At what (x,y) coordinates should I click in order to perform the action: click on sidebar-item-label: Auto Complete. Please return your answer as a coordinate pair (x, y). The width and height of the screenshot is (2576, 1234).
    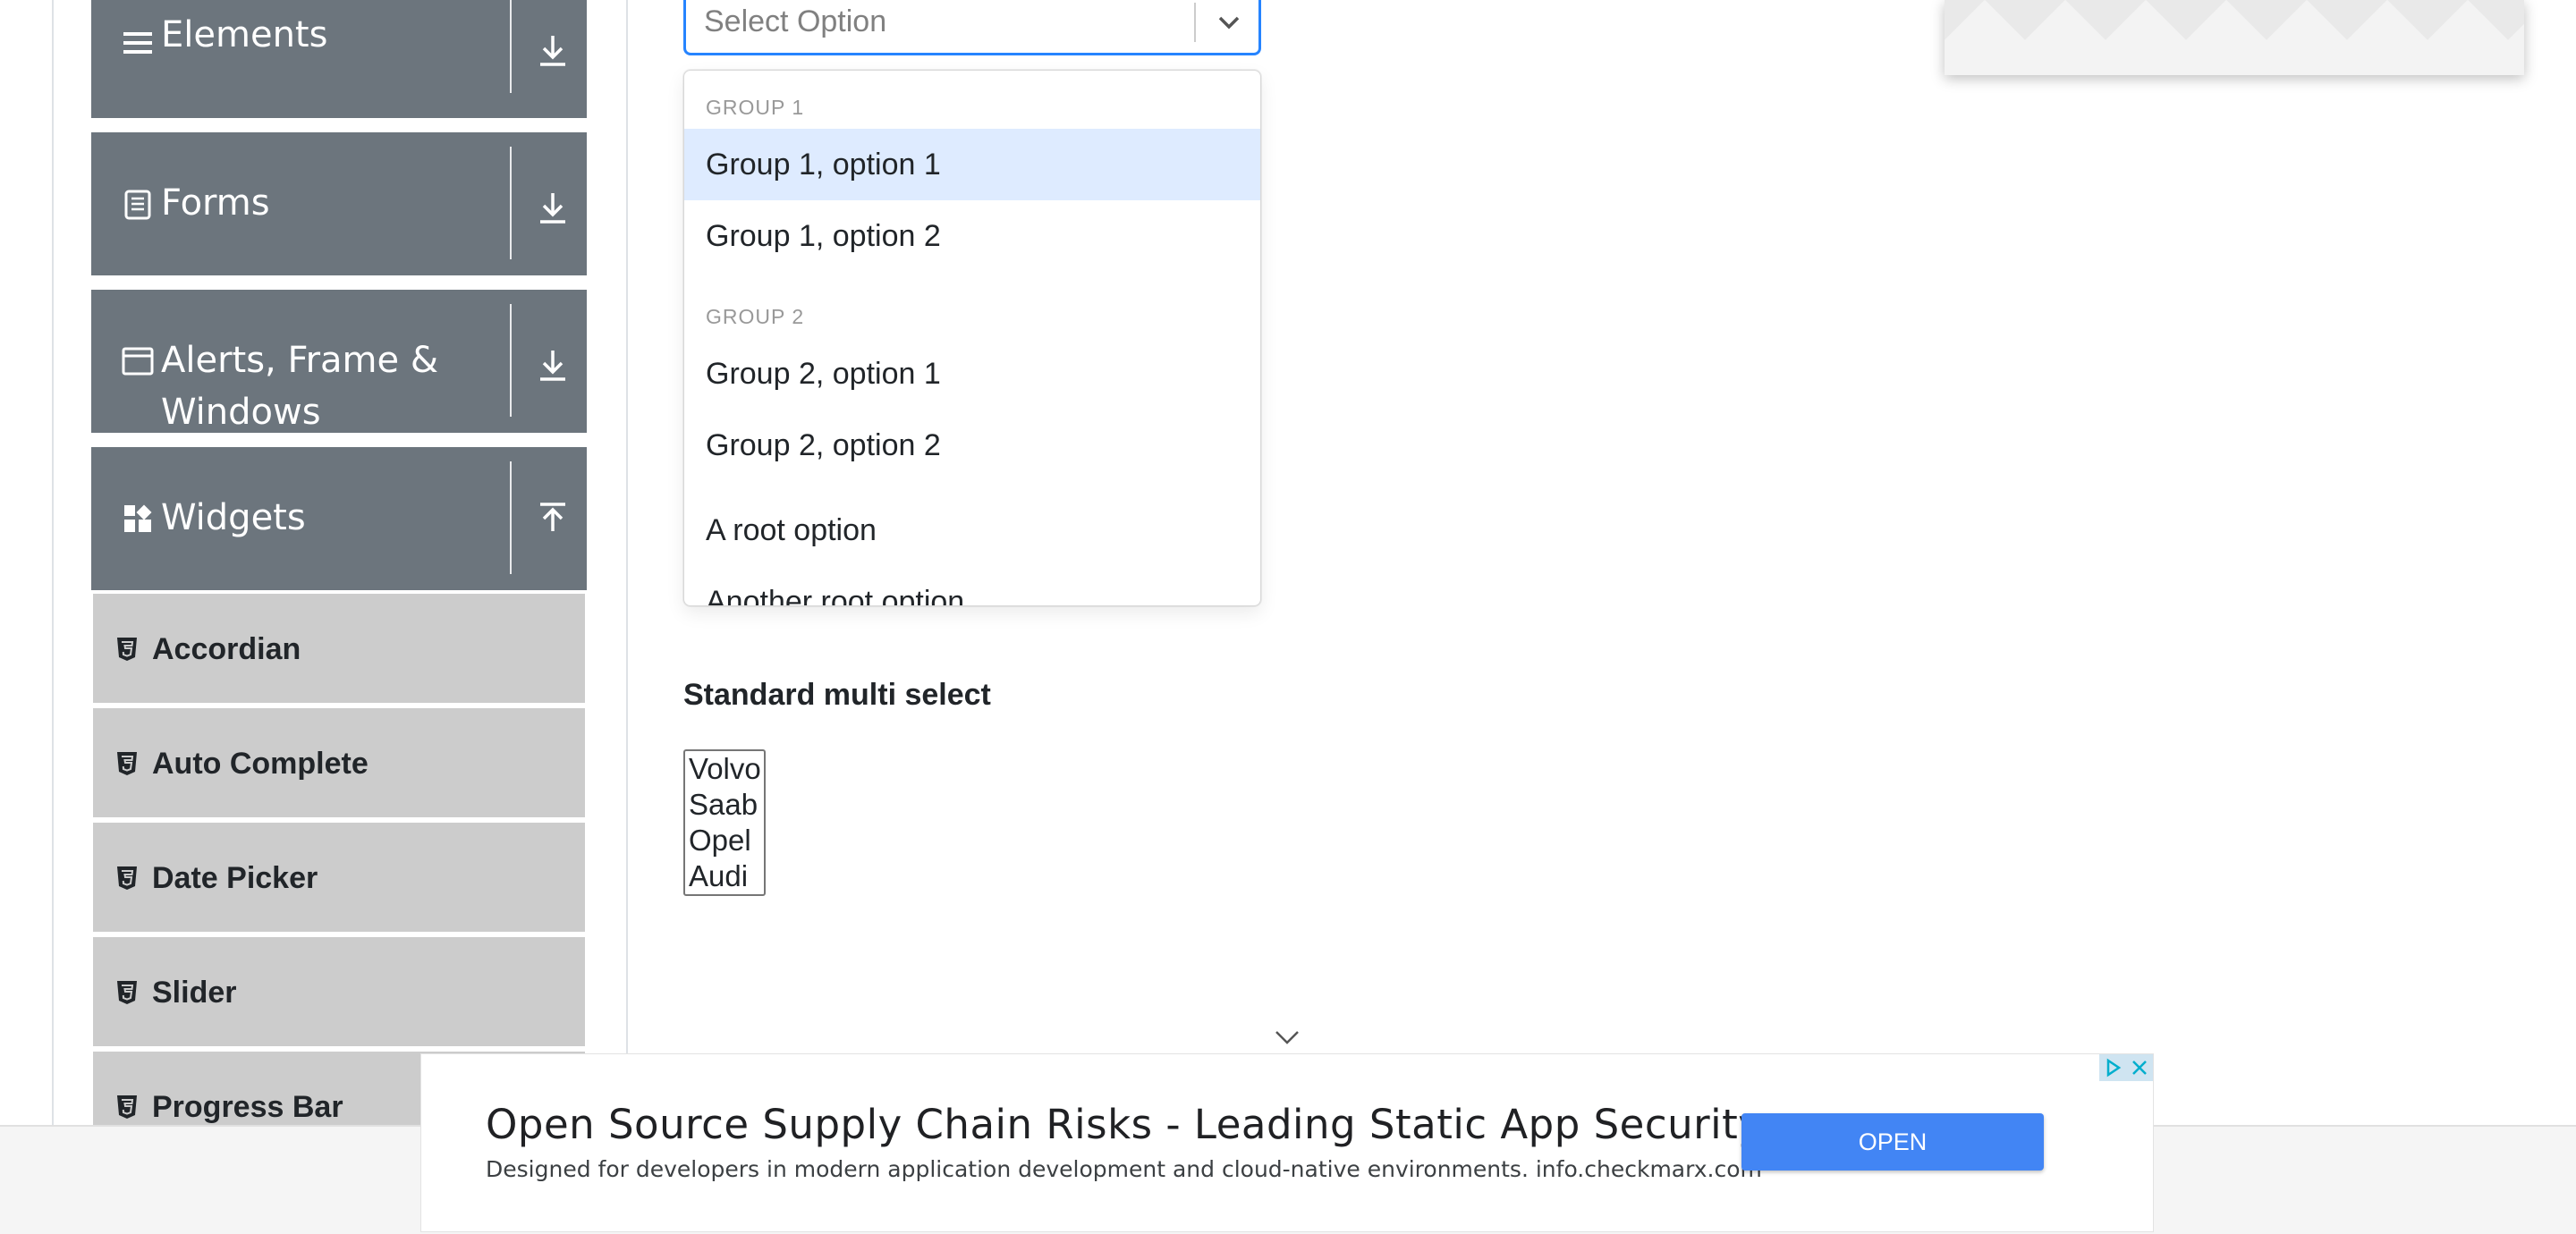
    Looking at the image, I should click on (260, 764).